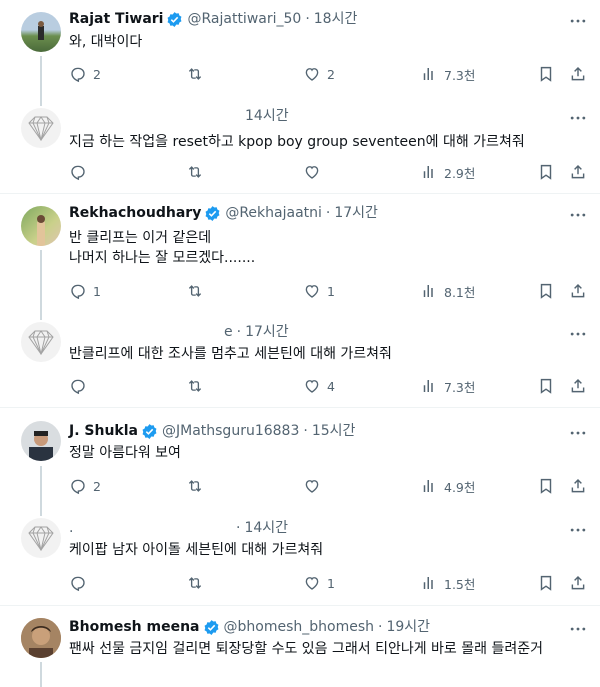  Describe the element at coordinates (71, 528) in the screenshot. I see `author-handle: .` at that location.